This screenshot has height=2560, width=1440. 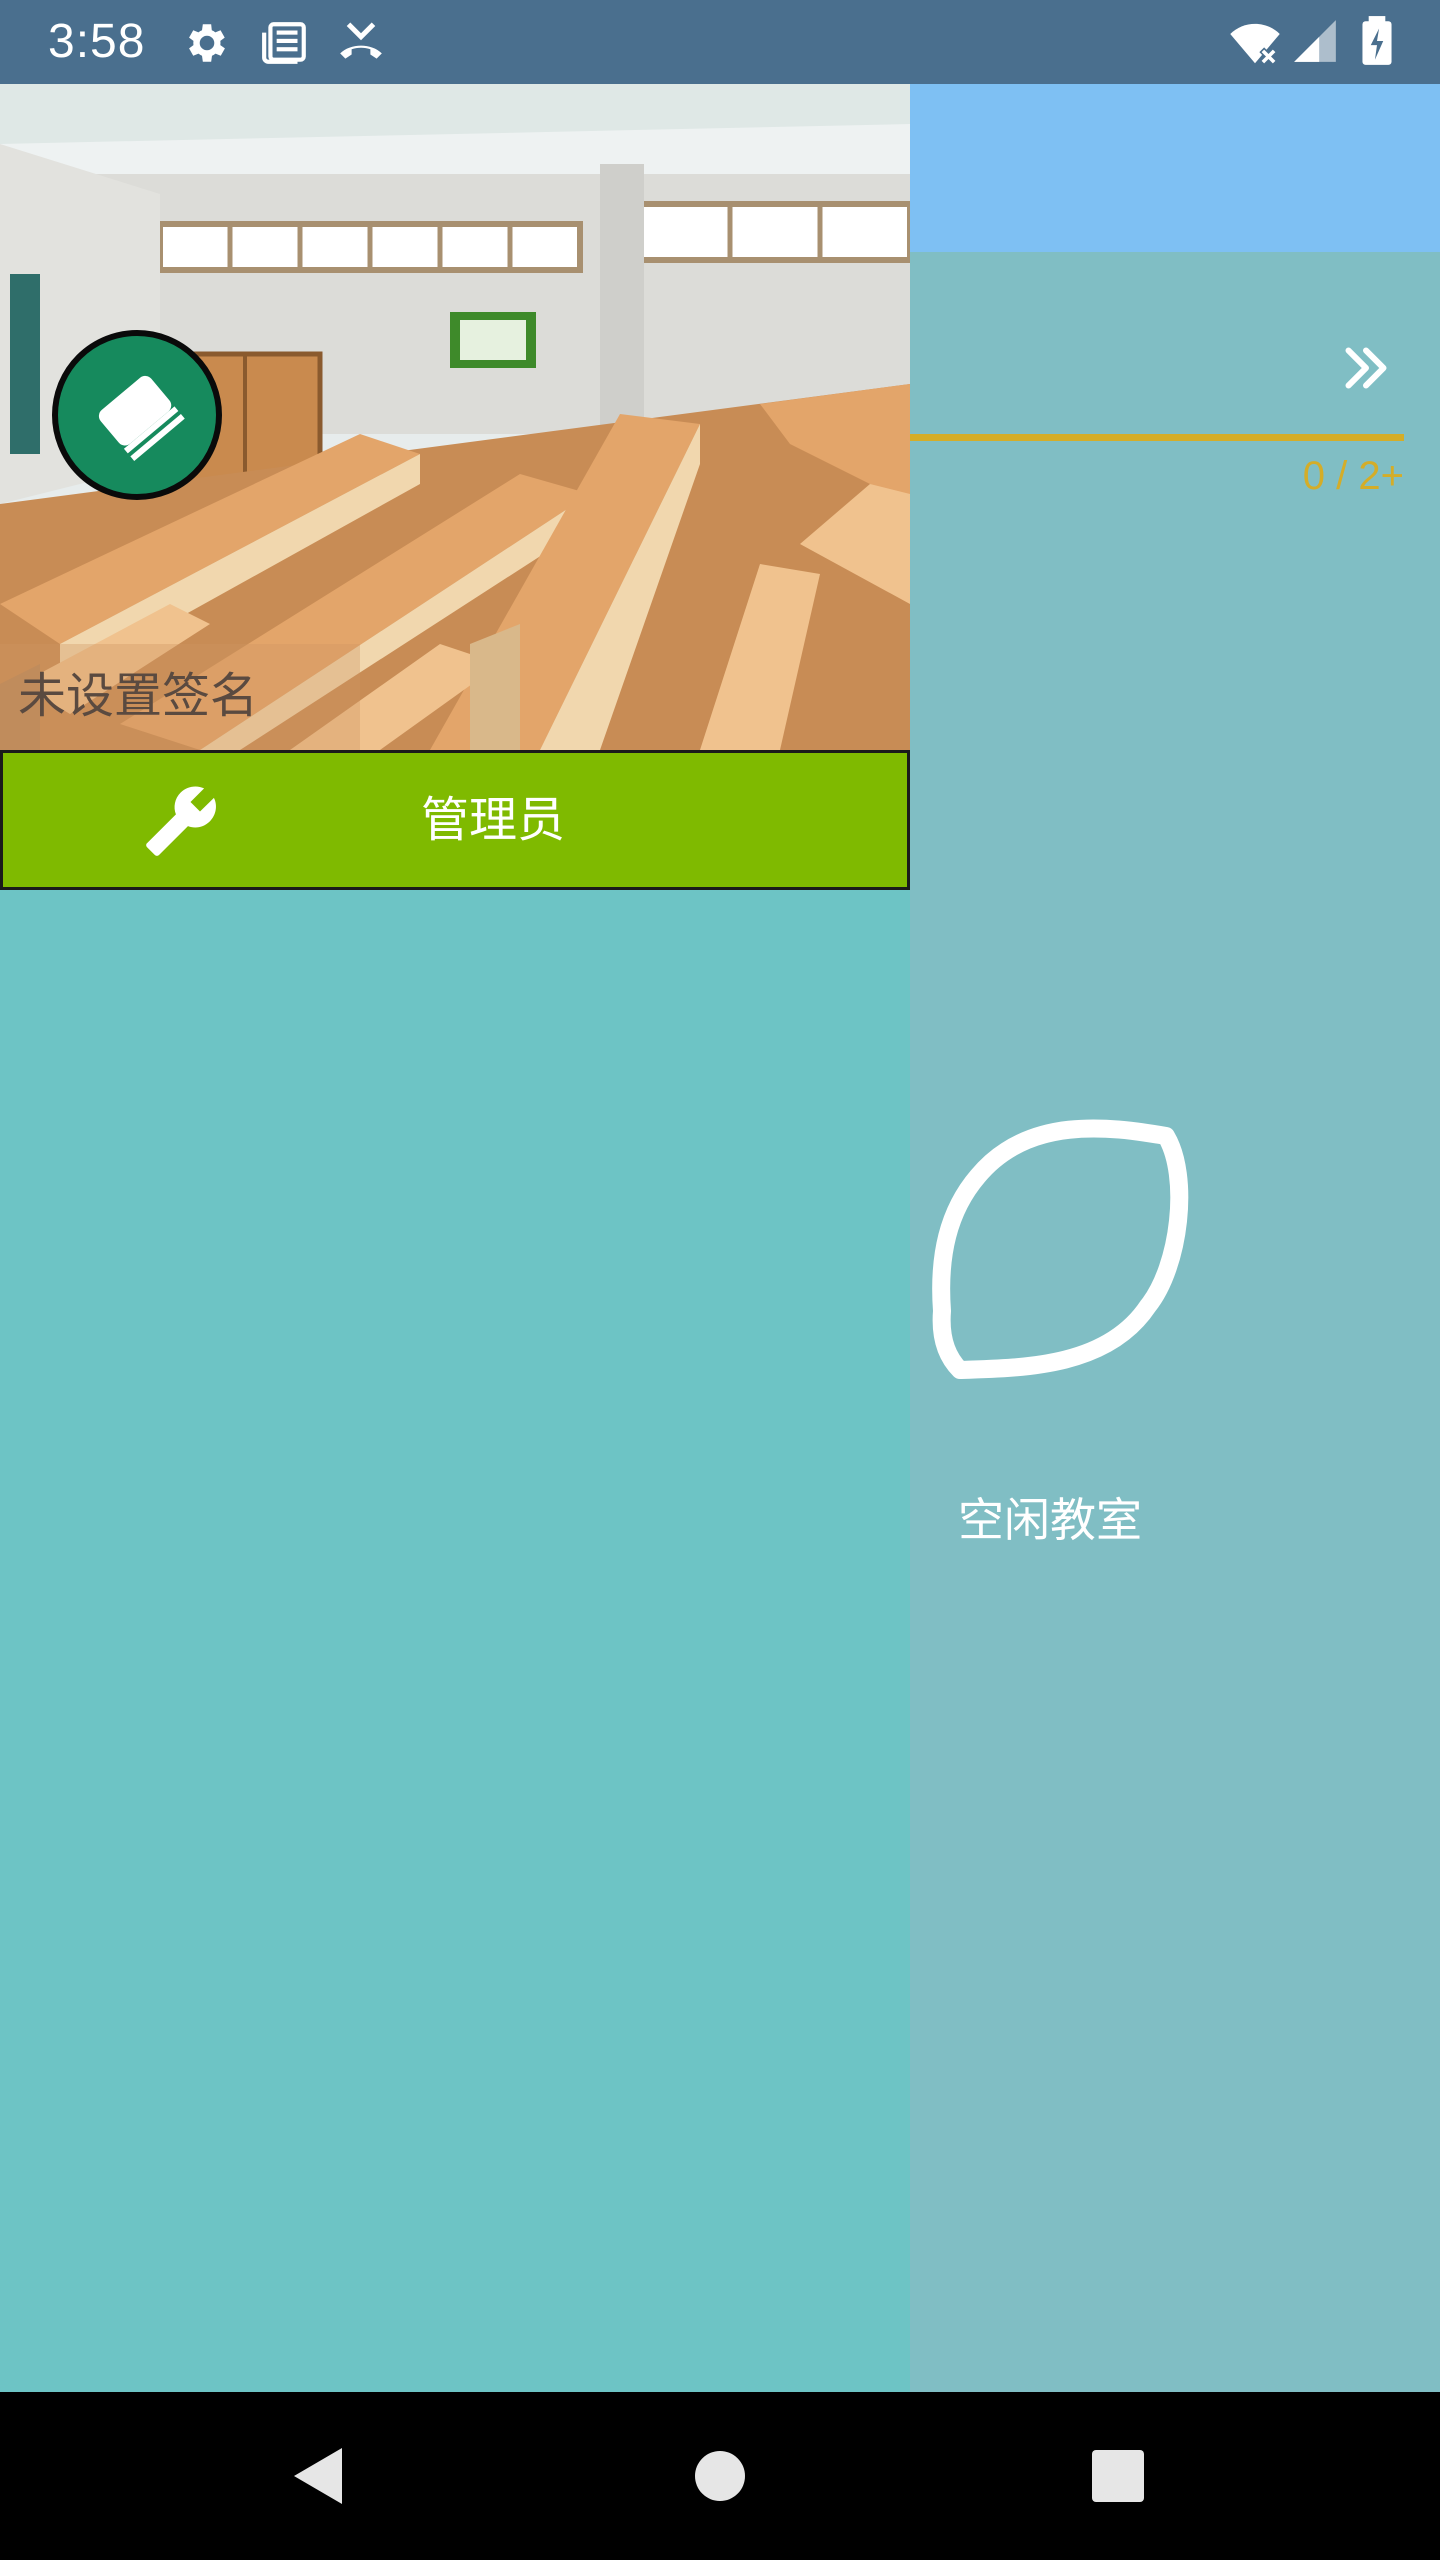 I want to click on empty-classroom-label: 空闲教室, so click(x=1050, y=1520).